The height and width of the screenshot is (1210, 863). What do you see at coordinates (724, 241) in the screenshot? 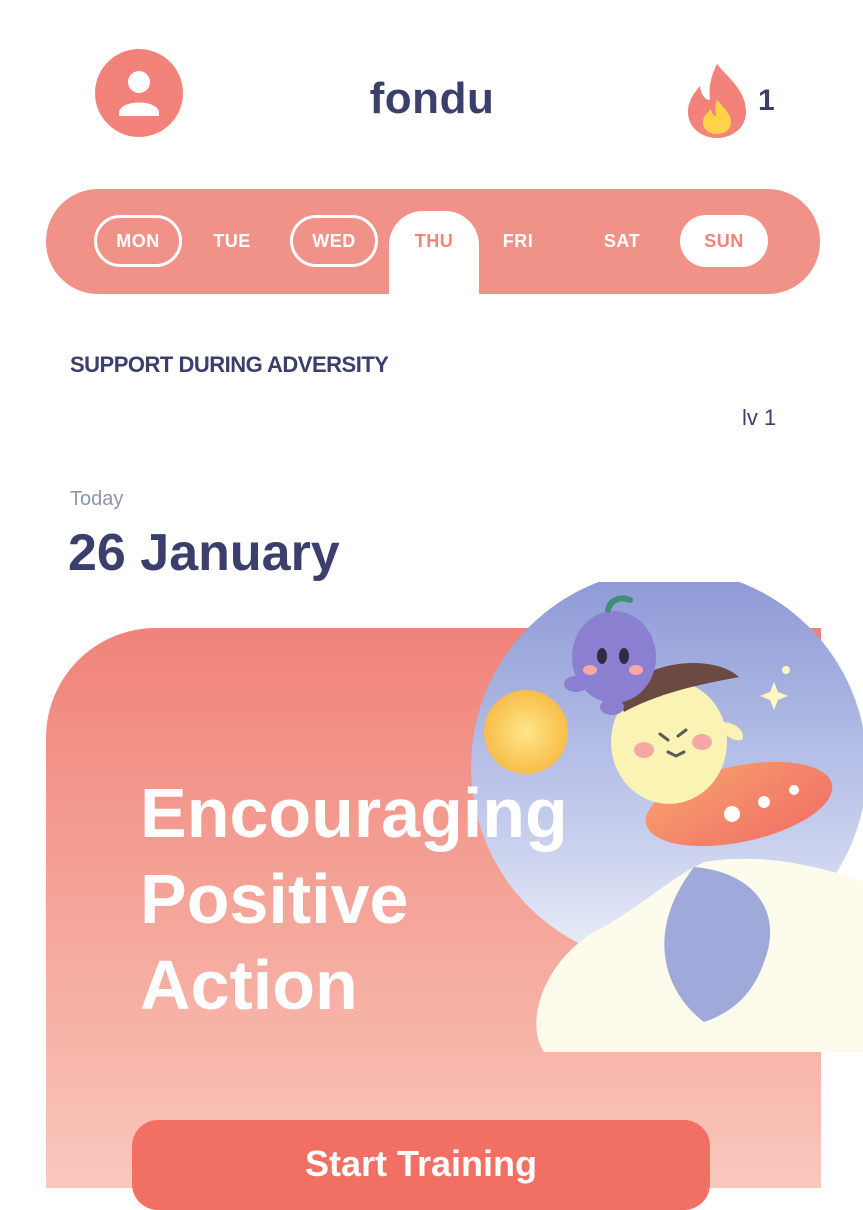
I see `day-sun: SUN` at bounding box center [724, 241].